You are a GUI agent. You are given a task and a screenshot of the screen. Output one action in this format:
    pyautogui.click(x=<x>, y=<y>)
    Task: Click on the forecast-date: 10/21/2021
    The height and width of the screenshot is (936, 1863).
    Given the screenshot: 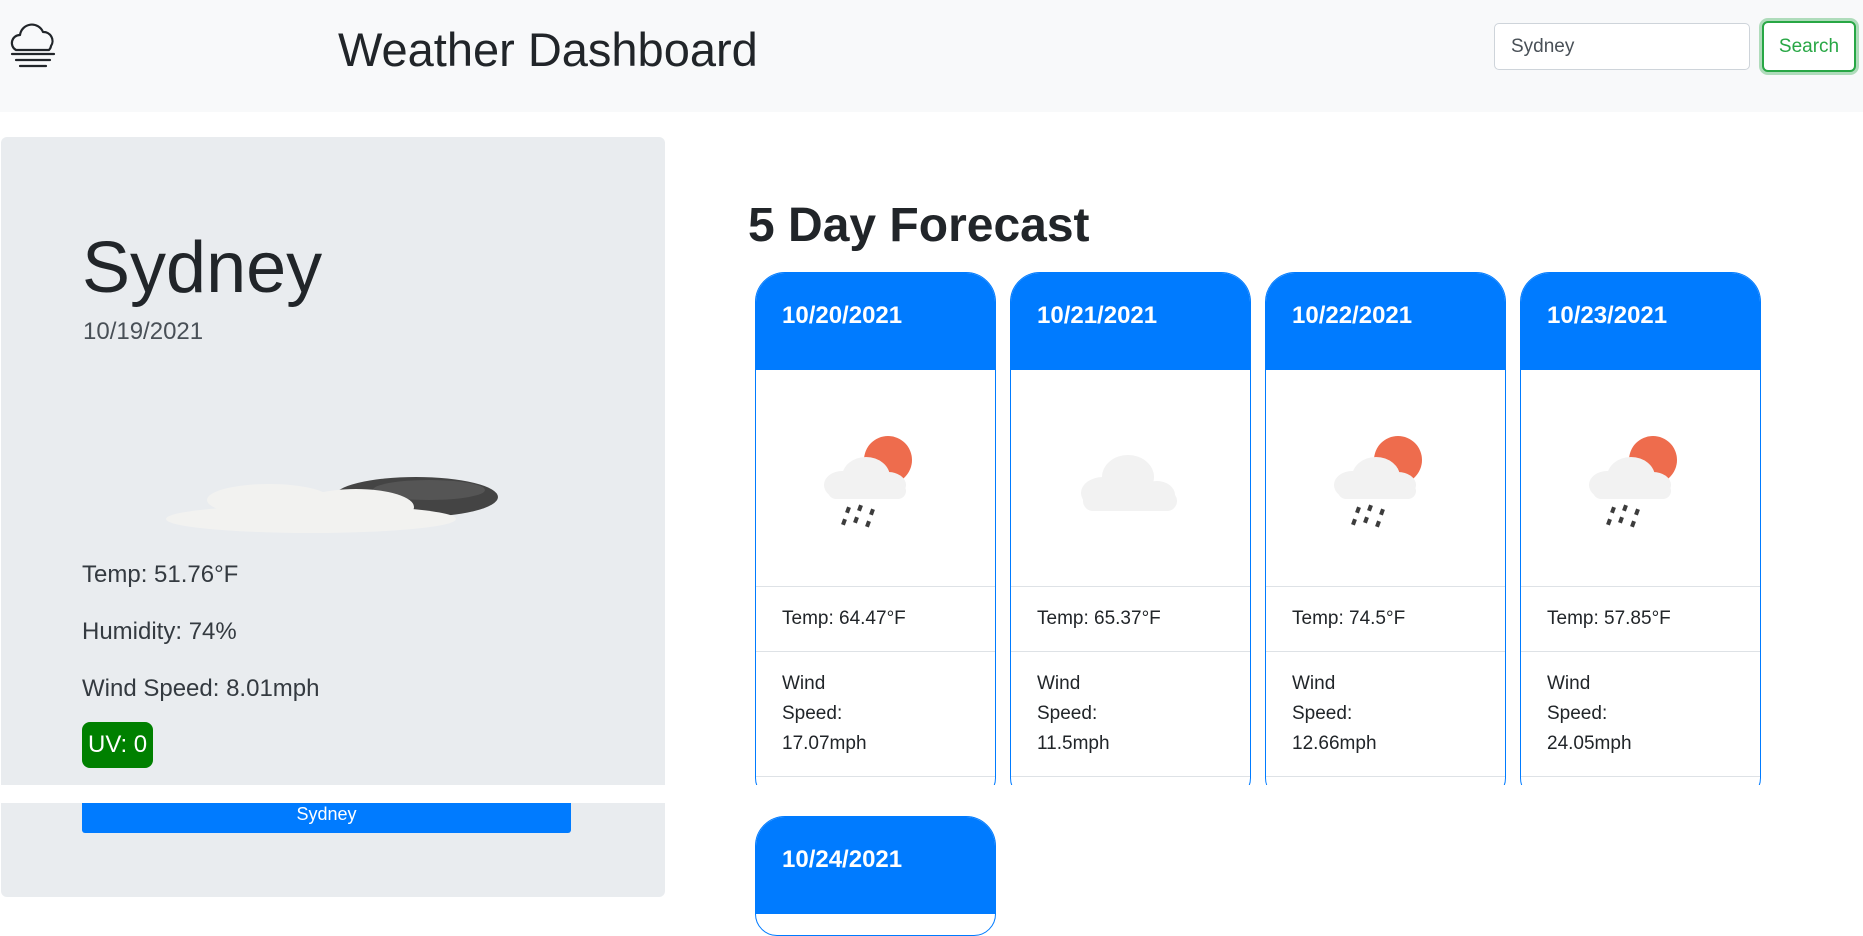 What is the action you would take?
    pyautogui.click(x=1130, y=321)
    